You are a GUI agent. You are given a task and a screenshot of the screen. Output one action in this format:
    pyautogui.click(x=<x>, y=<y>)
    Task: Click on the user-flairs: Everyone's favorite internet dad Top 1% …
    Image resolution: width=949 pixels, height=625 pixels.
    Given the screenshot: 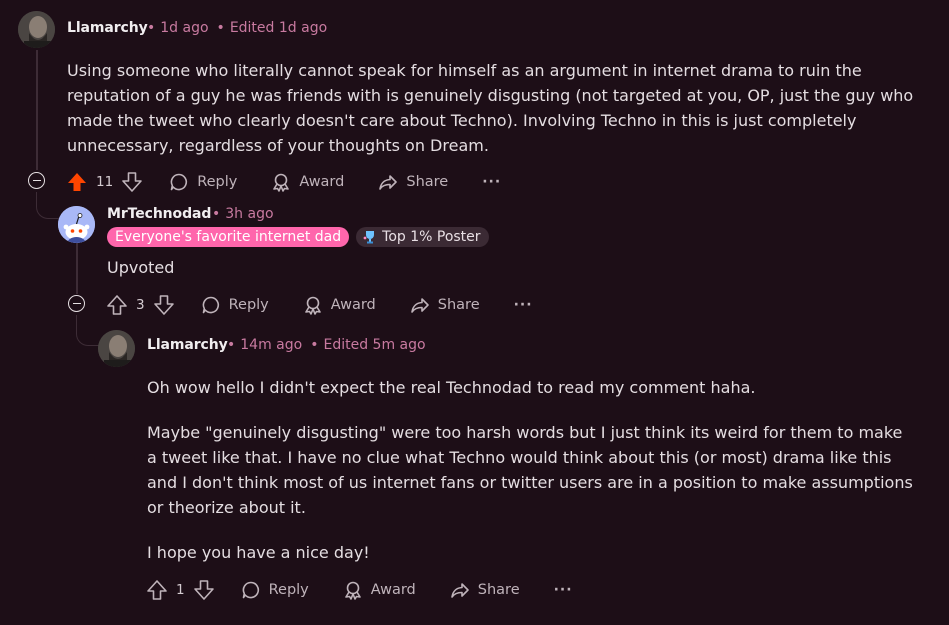 What is the action you would take?
    pyautogui.click(x=298, y=237)
    